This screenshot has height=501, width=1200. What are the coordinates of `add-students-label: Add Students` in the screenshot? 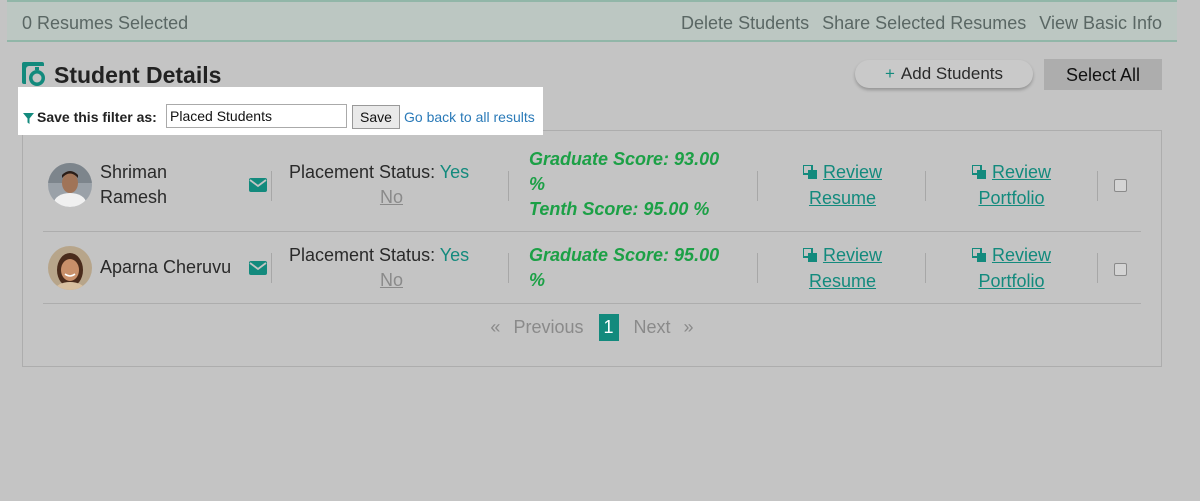 It's located at (951, 73).